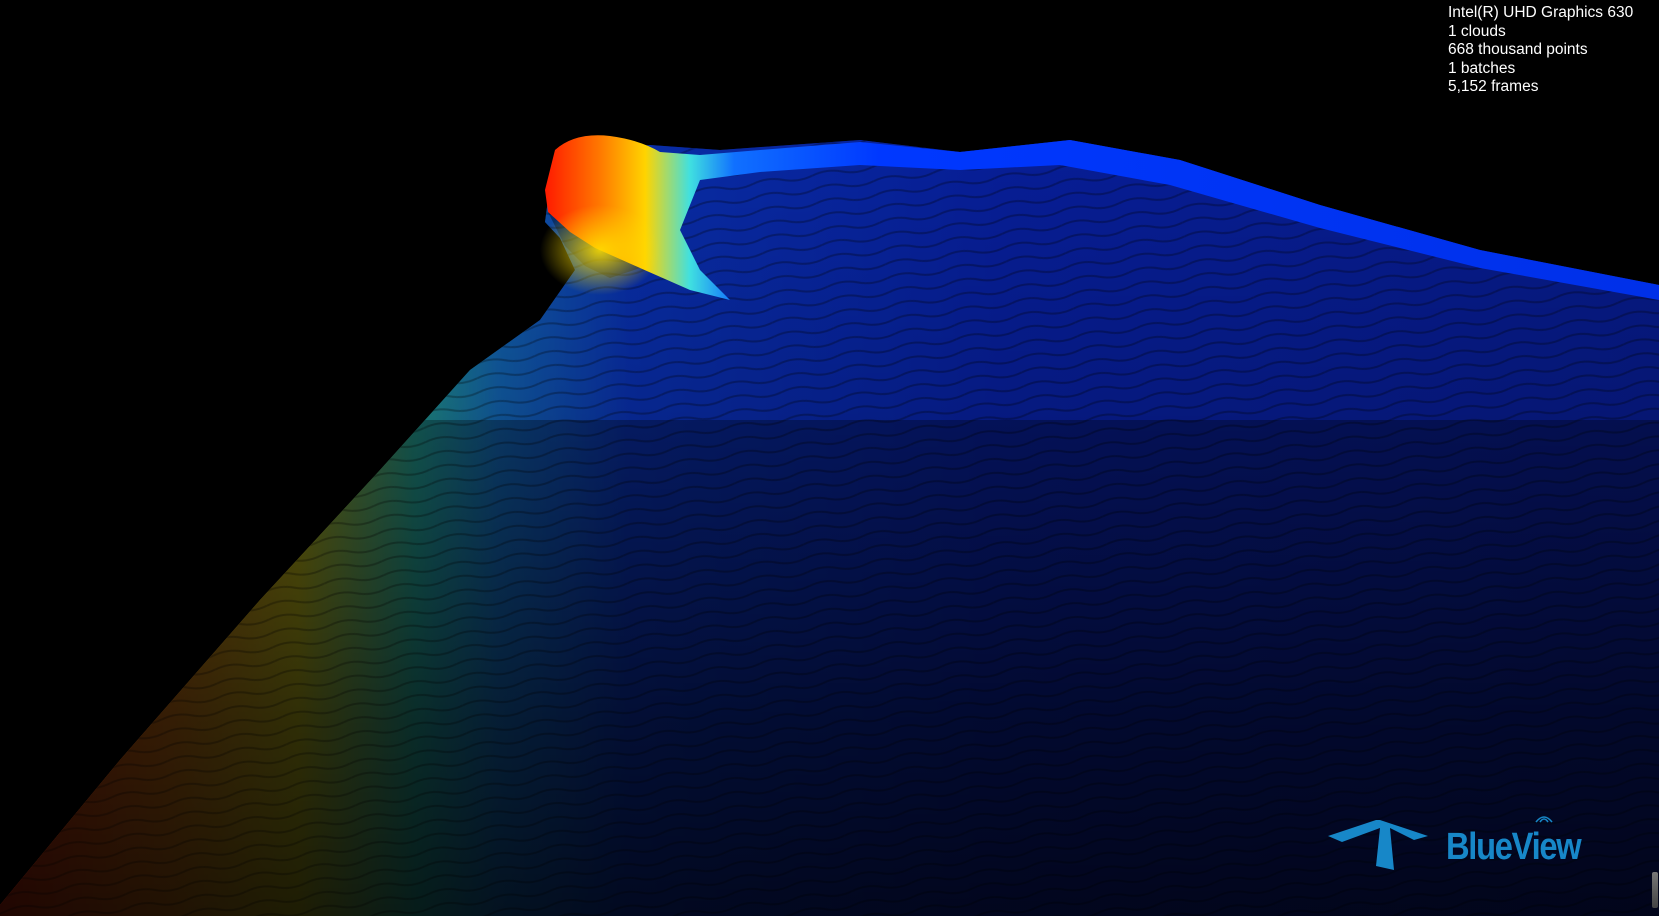 This screenshot has height=916, width=1659. I want to click on signal-waves-icon, so click(1544, 819).